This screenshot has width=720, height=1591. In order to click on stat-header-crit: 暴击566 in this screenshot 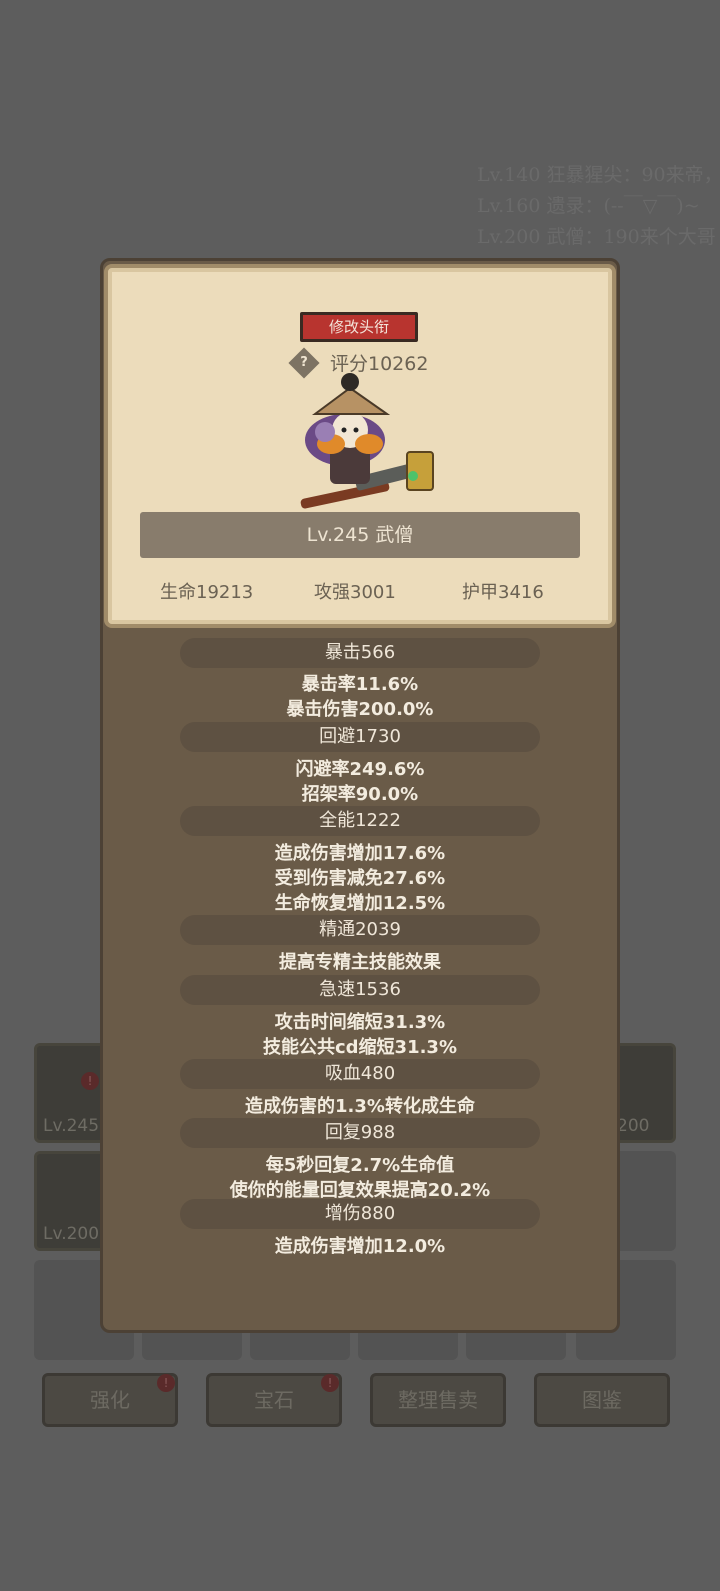, I will do `click(360, 653)`.